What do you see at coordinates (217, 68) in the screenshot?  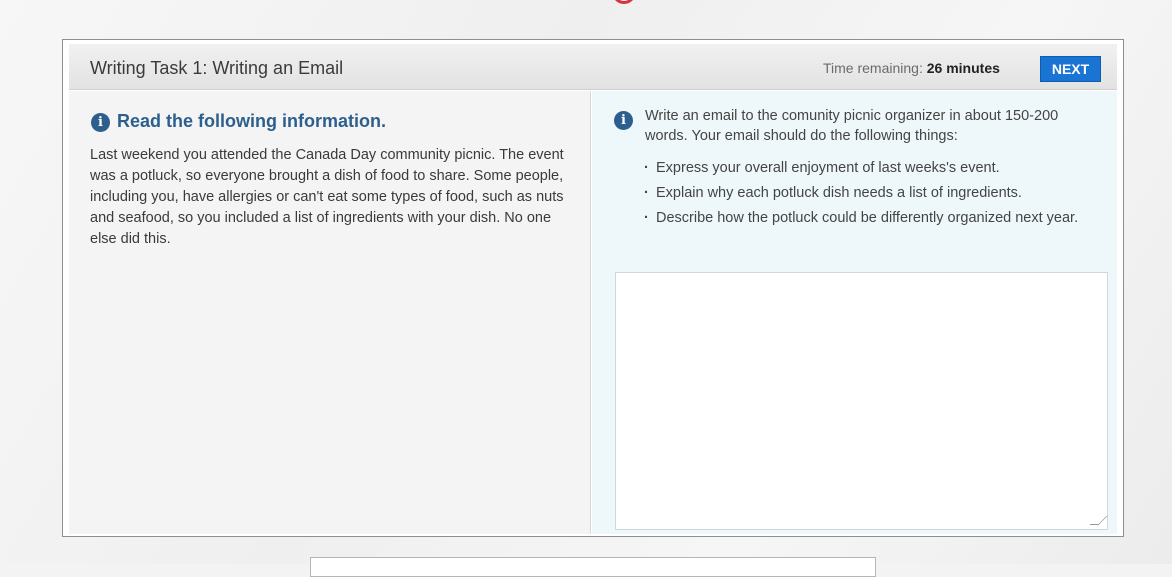 I see `task-title: Writing Task 1: Writing an Email` at bounding box center [217, 68].